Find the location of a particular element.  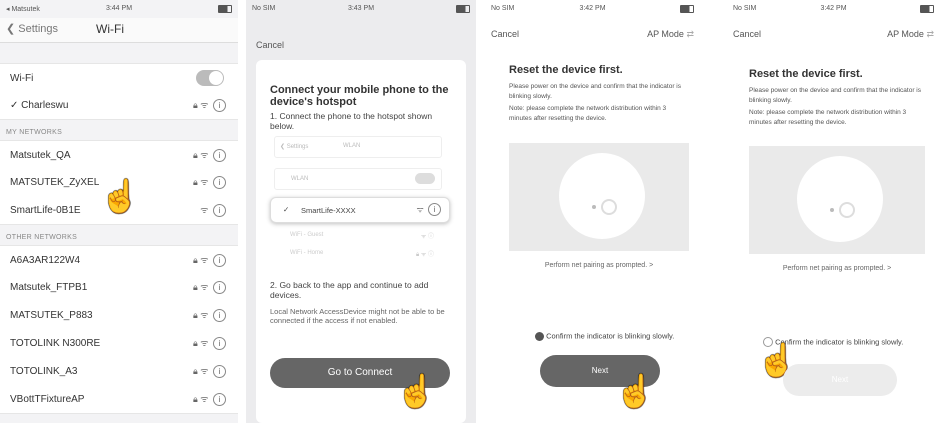

status-time: 3:44 PM is located at coordinates (119, 8).